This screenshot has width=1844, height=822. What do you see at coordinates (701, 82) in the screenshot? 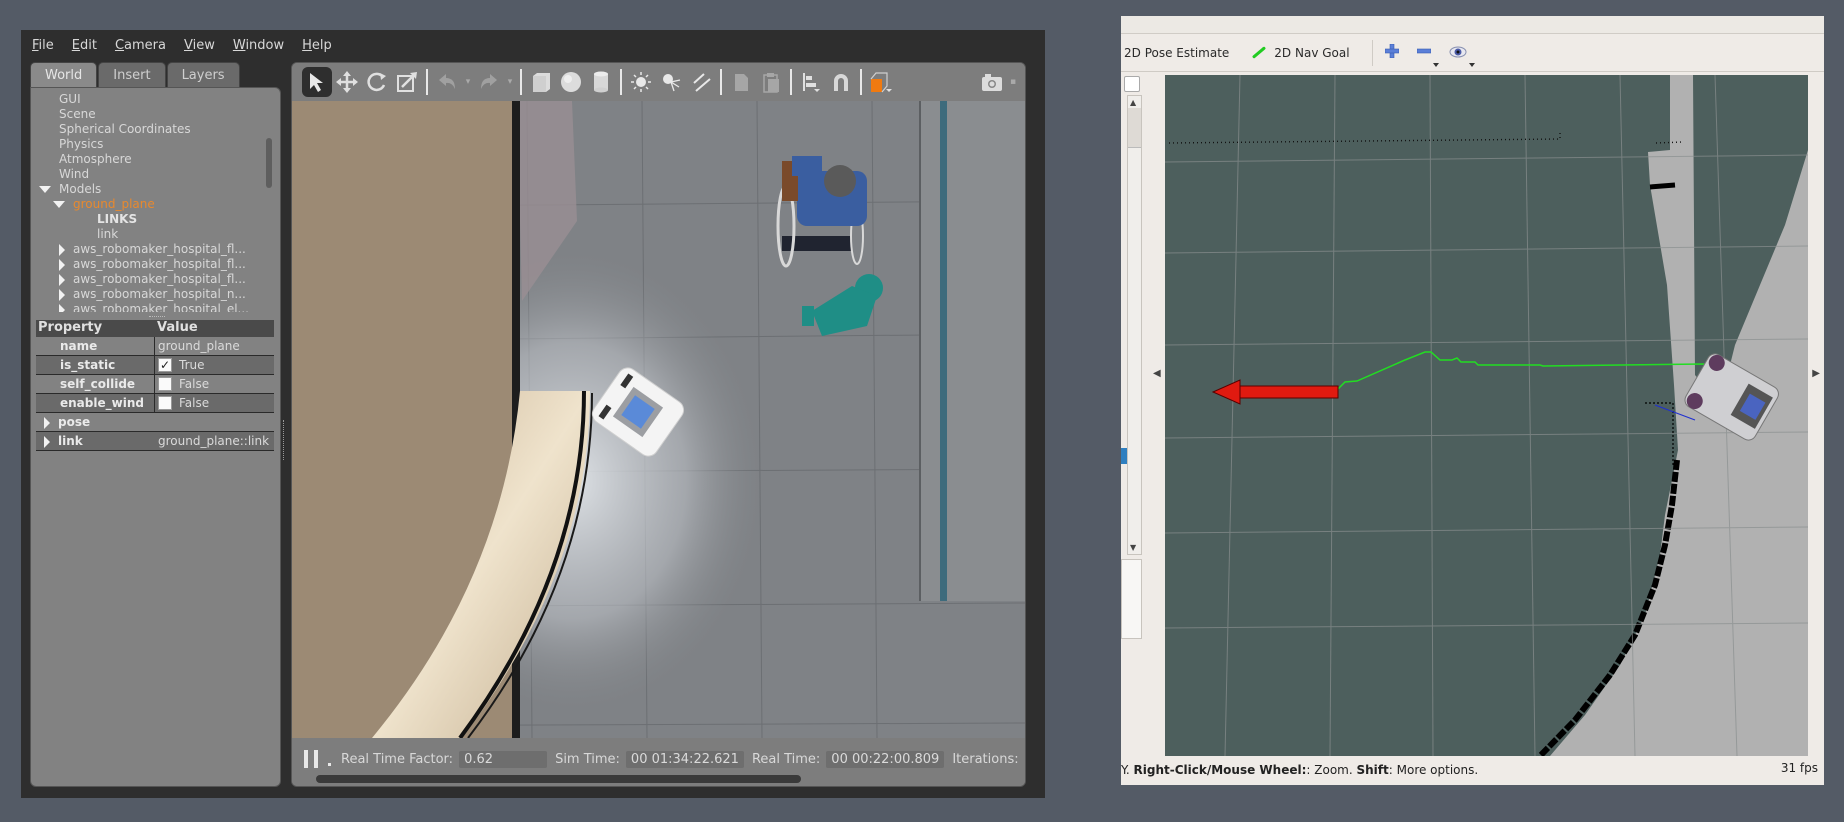
I see `directional-light-button` at bounding box center [701, 82].